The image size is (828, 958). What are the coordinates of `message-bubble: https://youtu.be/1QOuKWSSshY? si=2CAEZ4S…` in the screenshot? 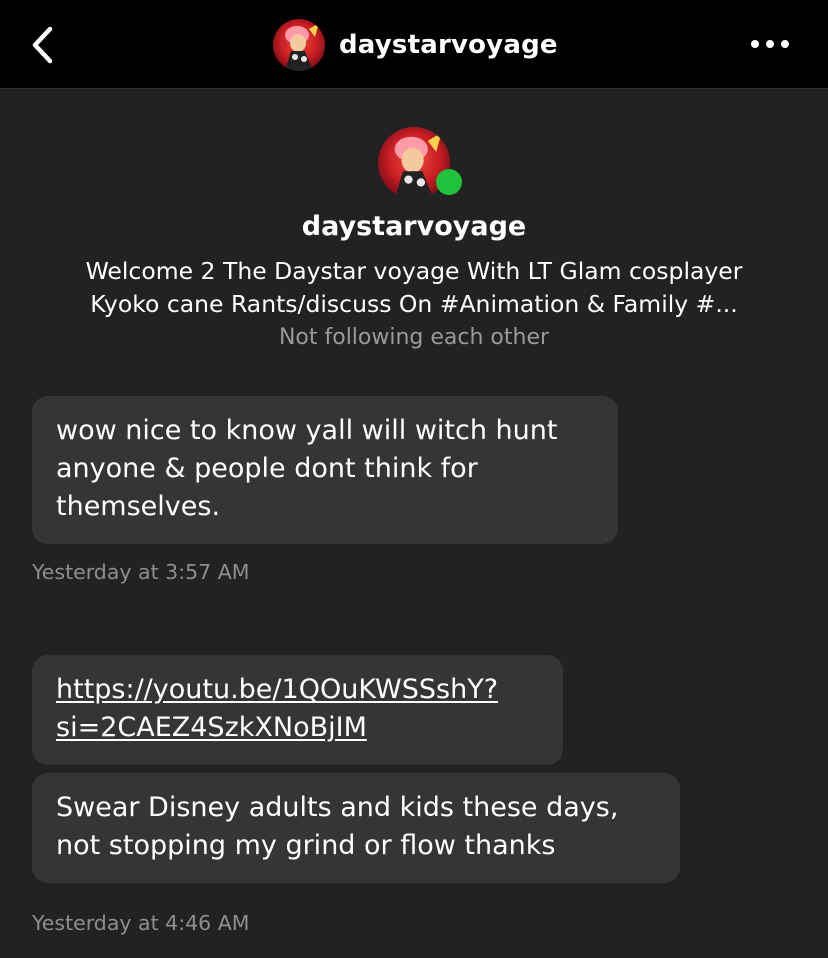 It's located at (297, 710).